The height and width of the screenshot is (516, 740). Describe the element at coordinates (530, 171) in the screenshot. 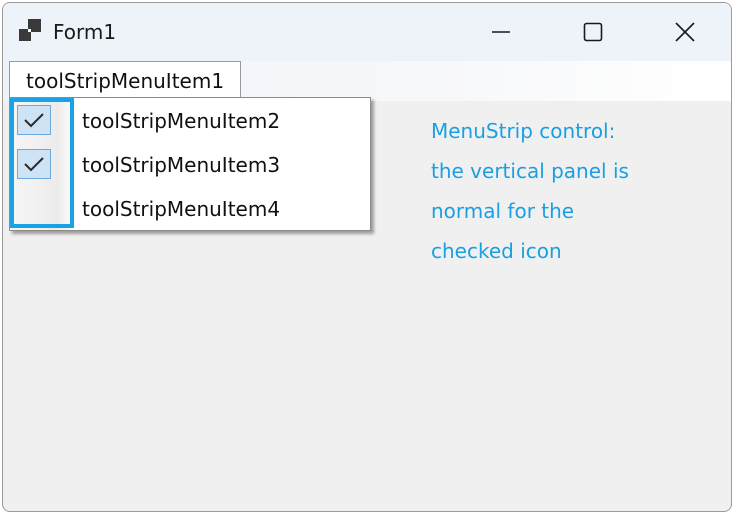

I see `annotation-line: the vertical panel is` at that location.